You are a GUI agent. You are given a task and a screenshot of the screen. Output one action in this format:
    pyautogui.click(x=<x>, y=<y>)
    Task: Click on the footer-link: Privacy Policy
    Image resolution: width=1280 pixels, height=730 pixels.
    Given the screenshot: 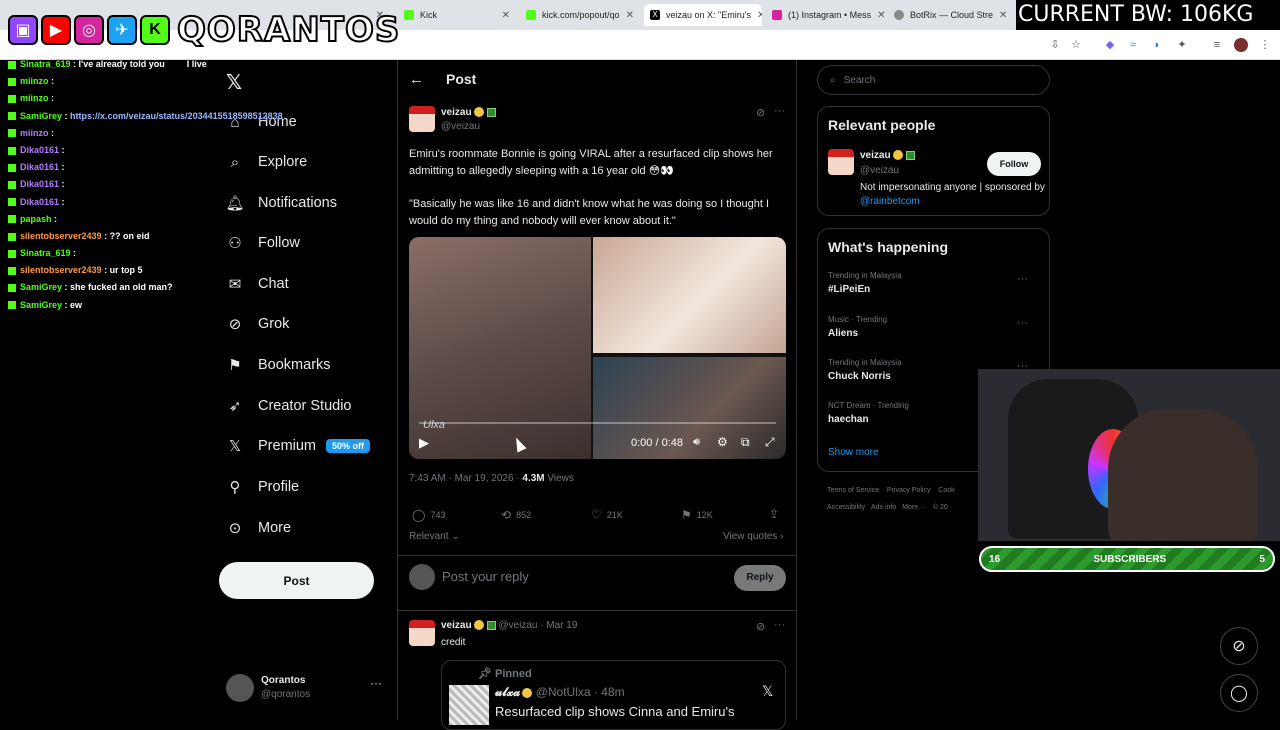 What is the action you would take?
    pyautogui.click(x=909, y=490)
    